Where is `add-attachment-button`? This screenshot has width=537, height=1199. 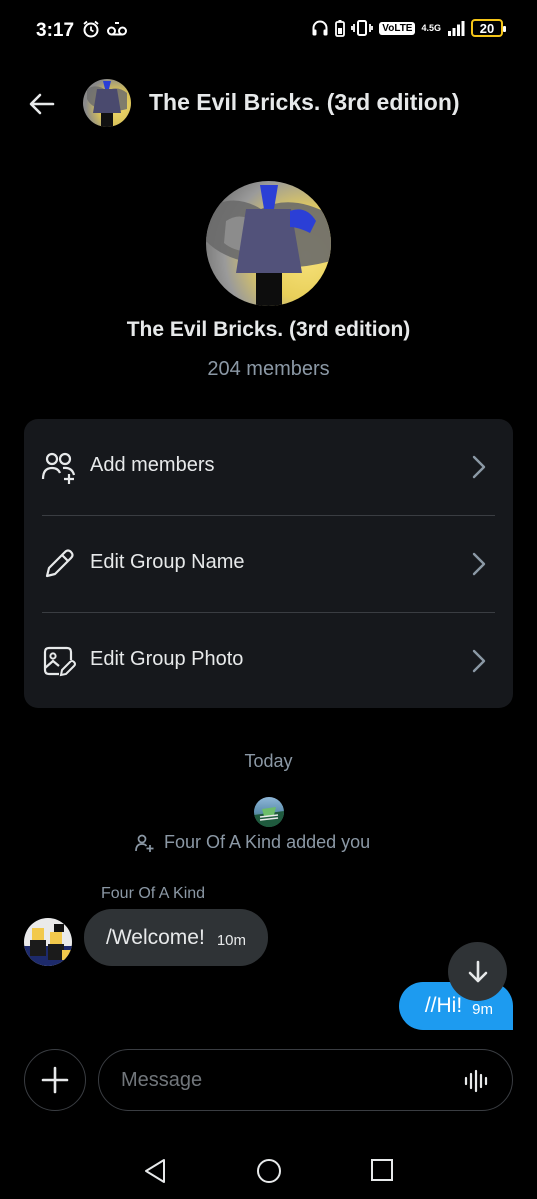
add-attachment-button is located at coordinates (55, 1080).